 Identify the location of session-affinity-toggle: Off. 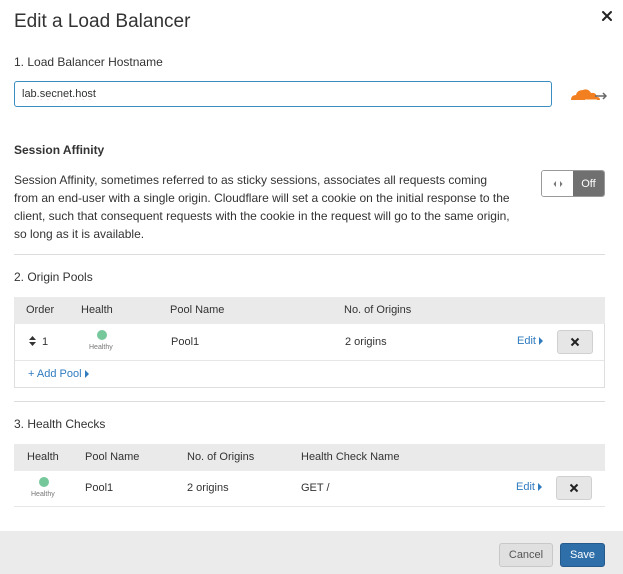
(573, 183).